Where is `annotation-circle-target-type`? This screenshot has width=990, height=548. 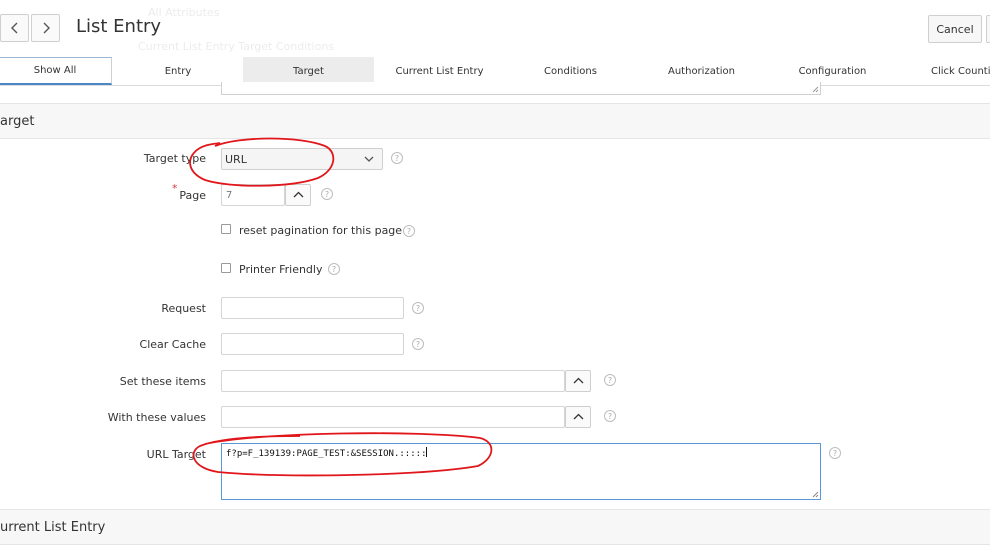
annotation-circle-target-type is located at coordinates (262, 162).